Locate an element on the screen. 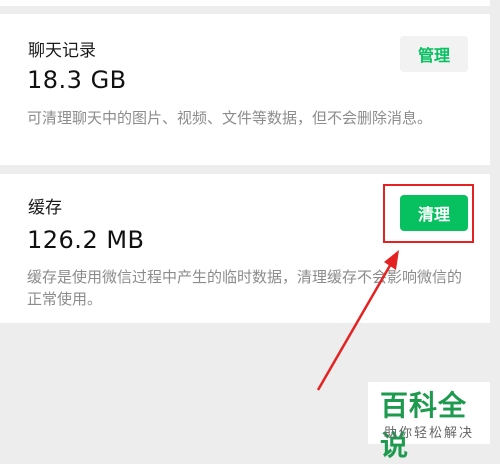  watermark-subtitle: 助你轻松解决 is located at coordinates (429, 433).